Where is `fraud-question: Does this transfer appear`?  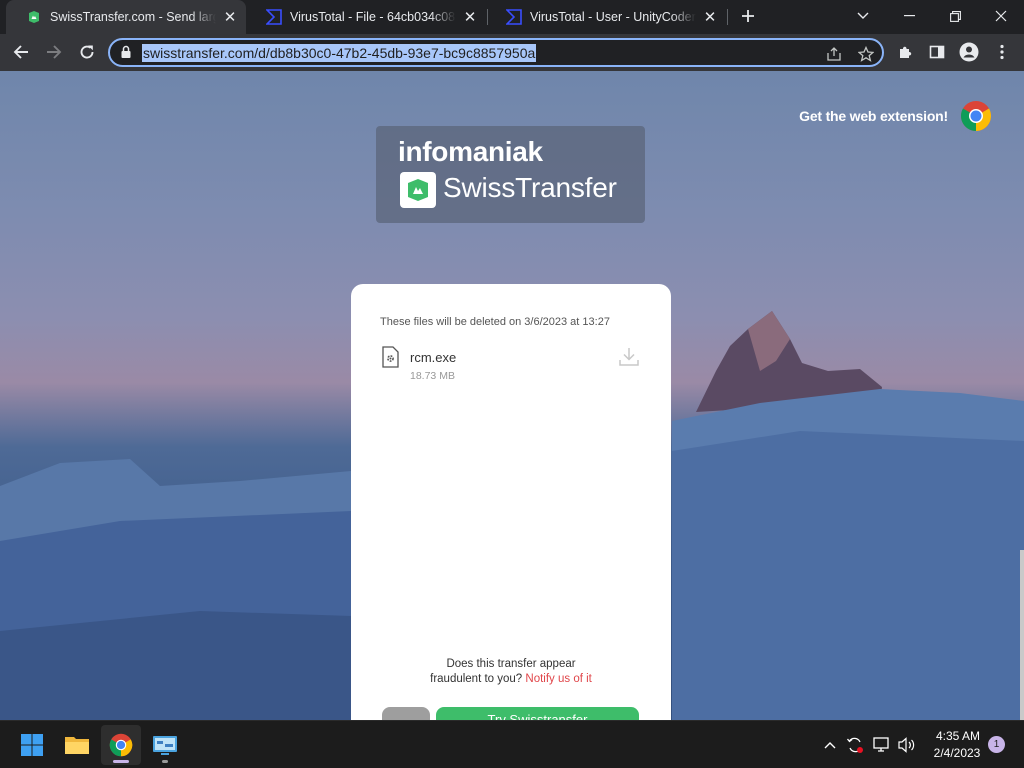 fraud-question: Does this transfer appear is located at coordinates (511, 664).